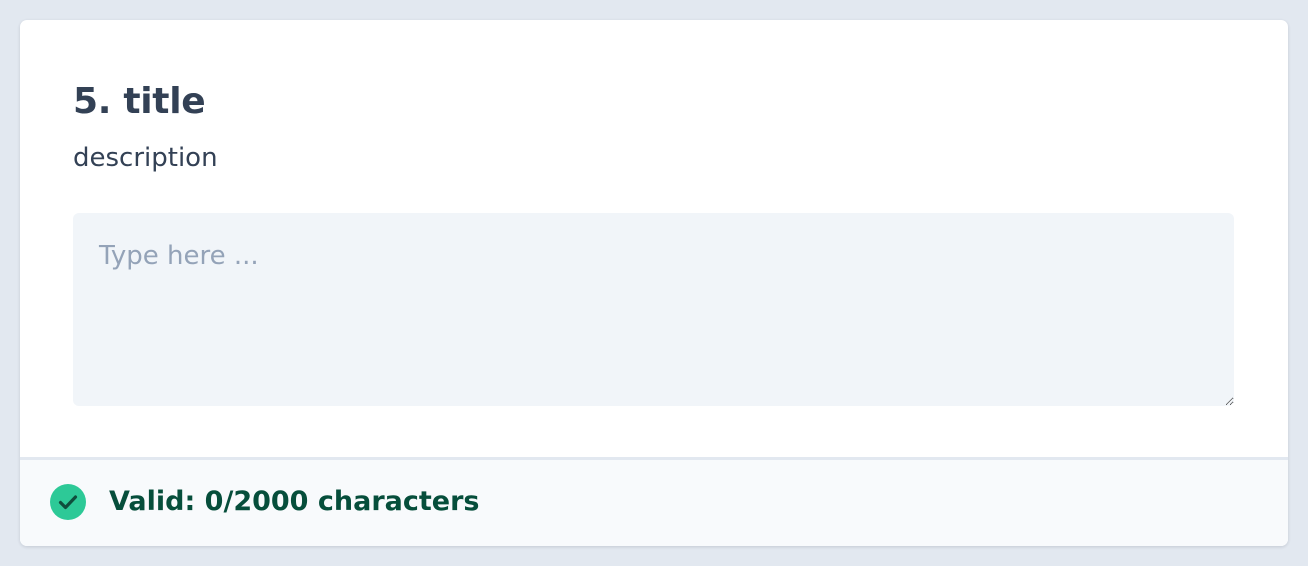 The height and width of the screenshot is (566, 1308). Describe the element at coordinates (139, 101) in the screenshot. I see `question-title: 5. title` at that location.